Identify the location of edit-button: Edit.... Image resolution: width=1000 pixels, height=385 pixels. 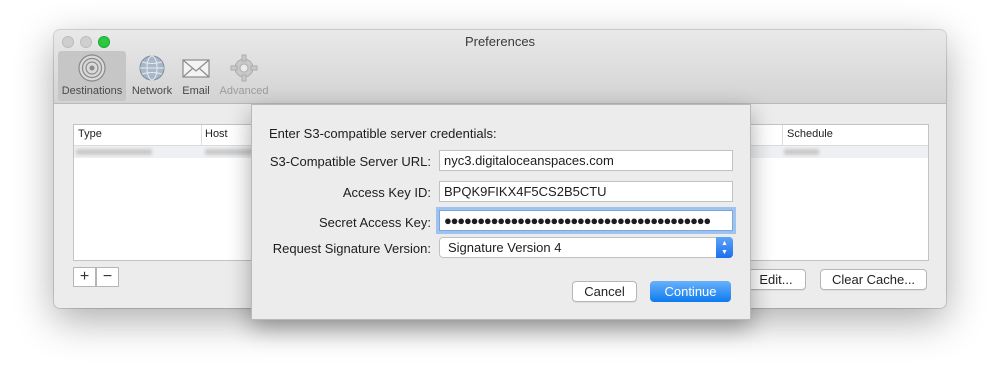
(776, 279).